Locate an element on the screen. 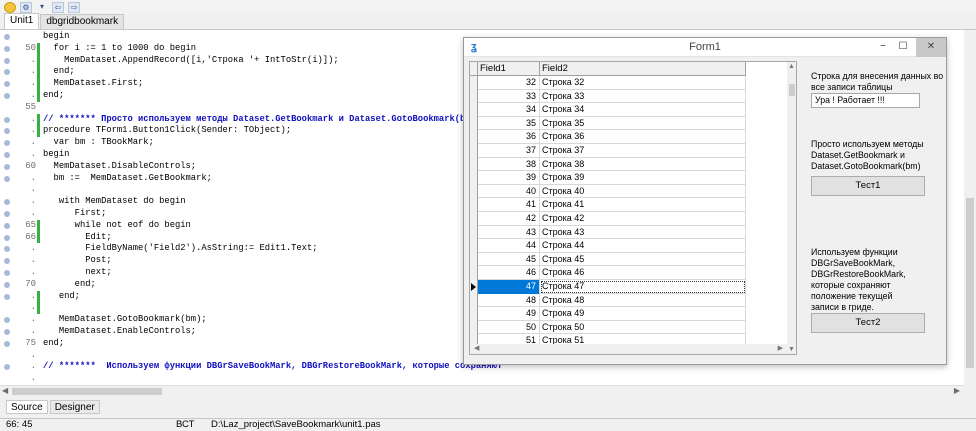 This screenshot has height=431, width=976. cell-field1: 43 is located at coordinates (509, 232).